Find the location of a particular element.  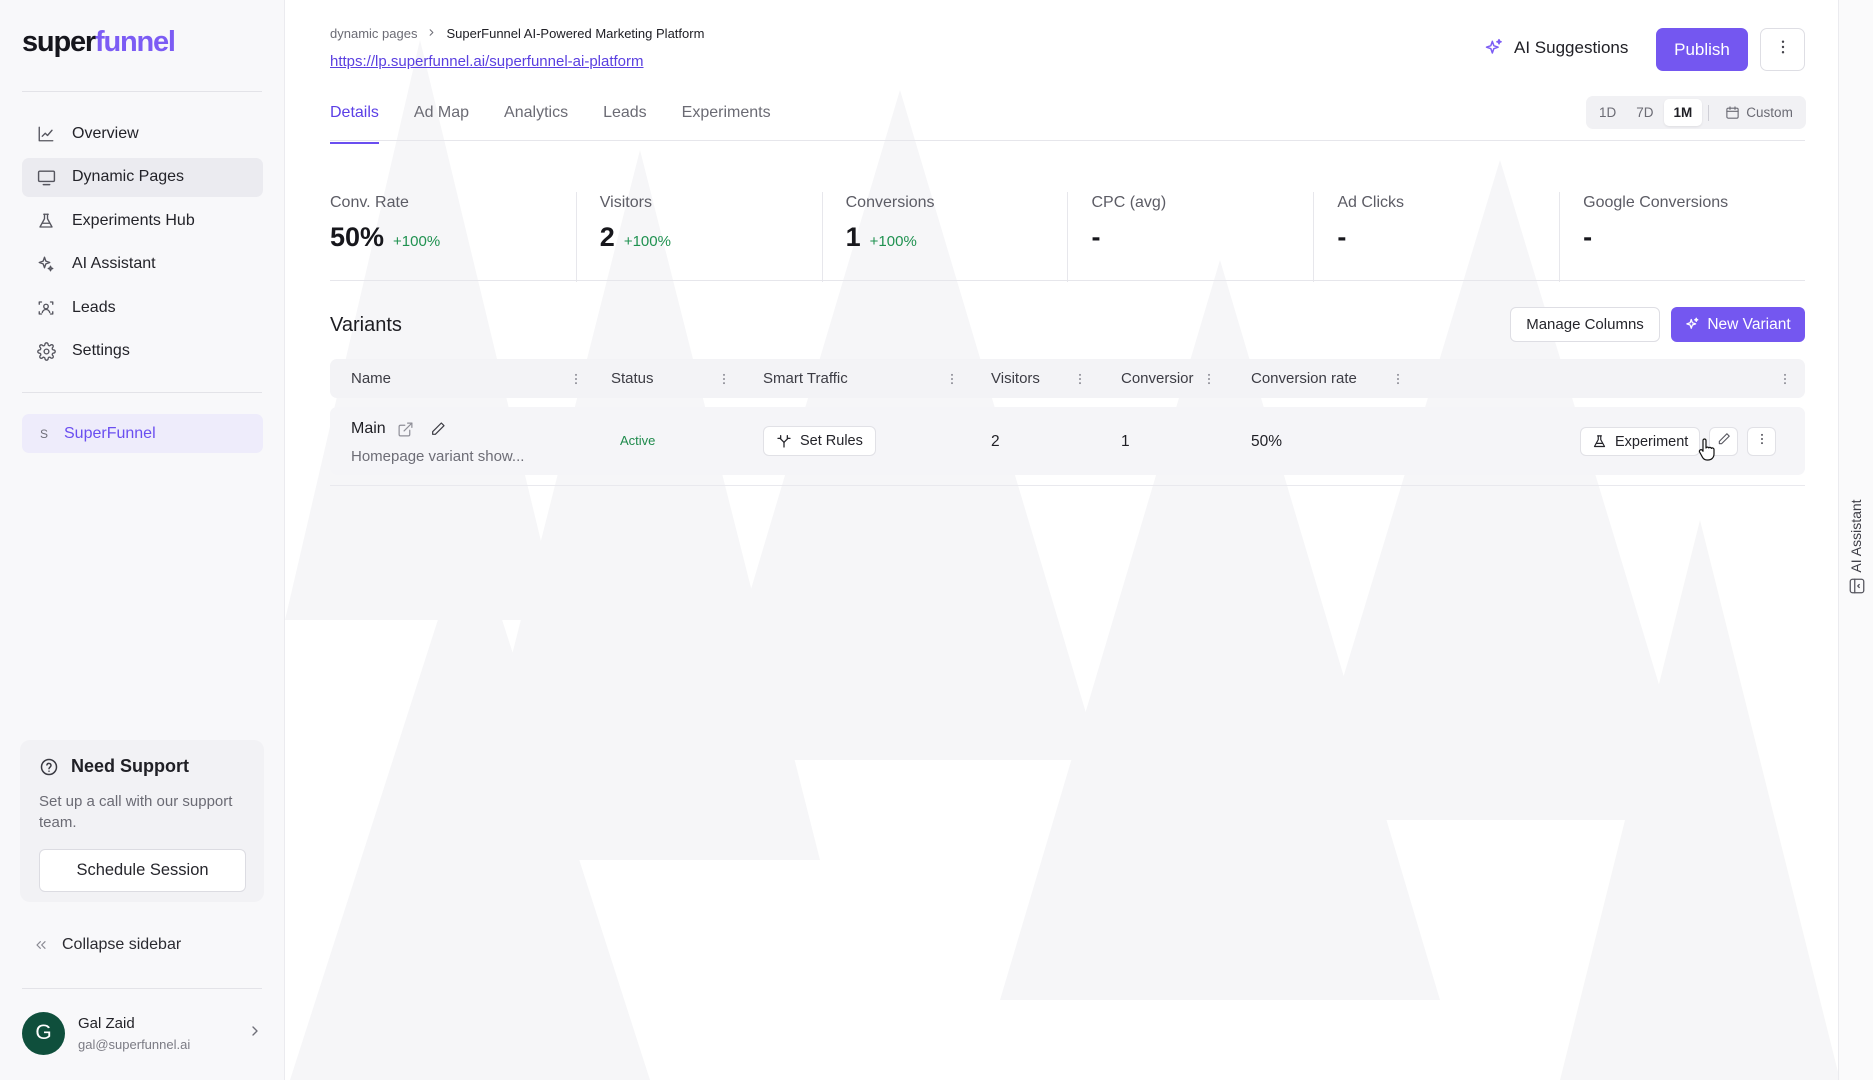

ai-suggestions-button: AI Suggestions is located at coordinates (1556, 48).